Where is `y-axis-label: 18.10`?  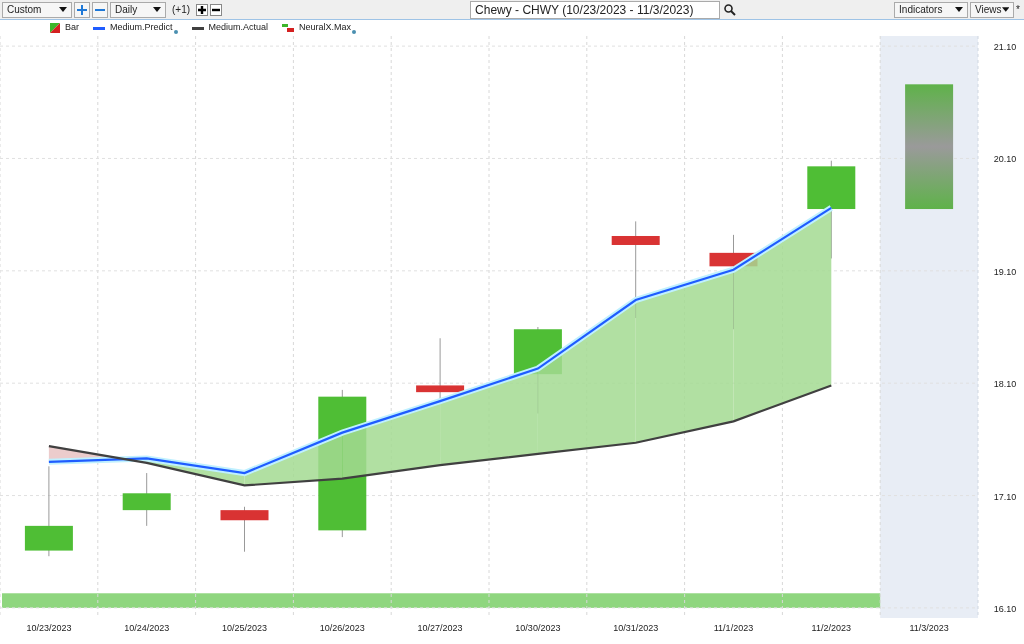
y-axis-label: 18.10 is located at coordinates (1005, 384).